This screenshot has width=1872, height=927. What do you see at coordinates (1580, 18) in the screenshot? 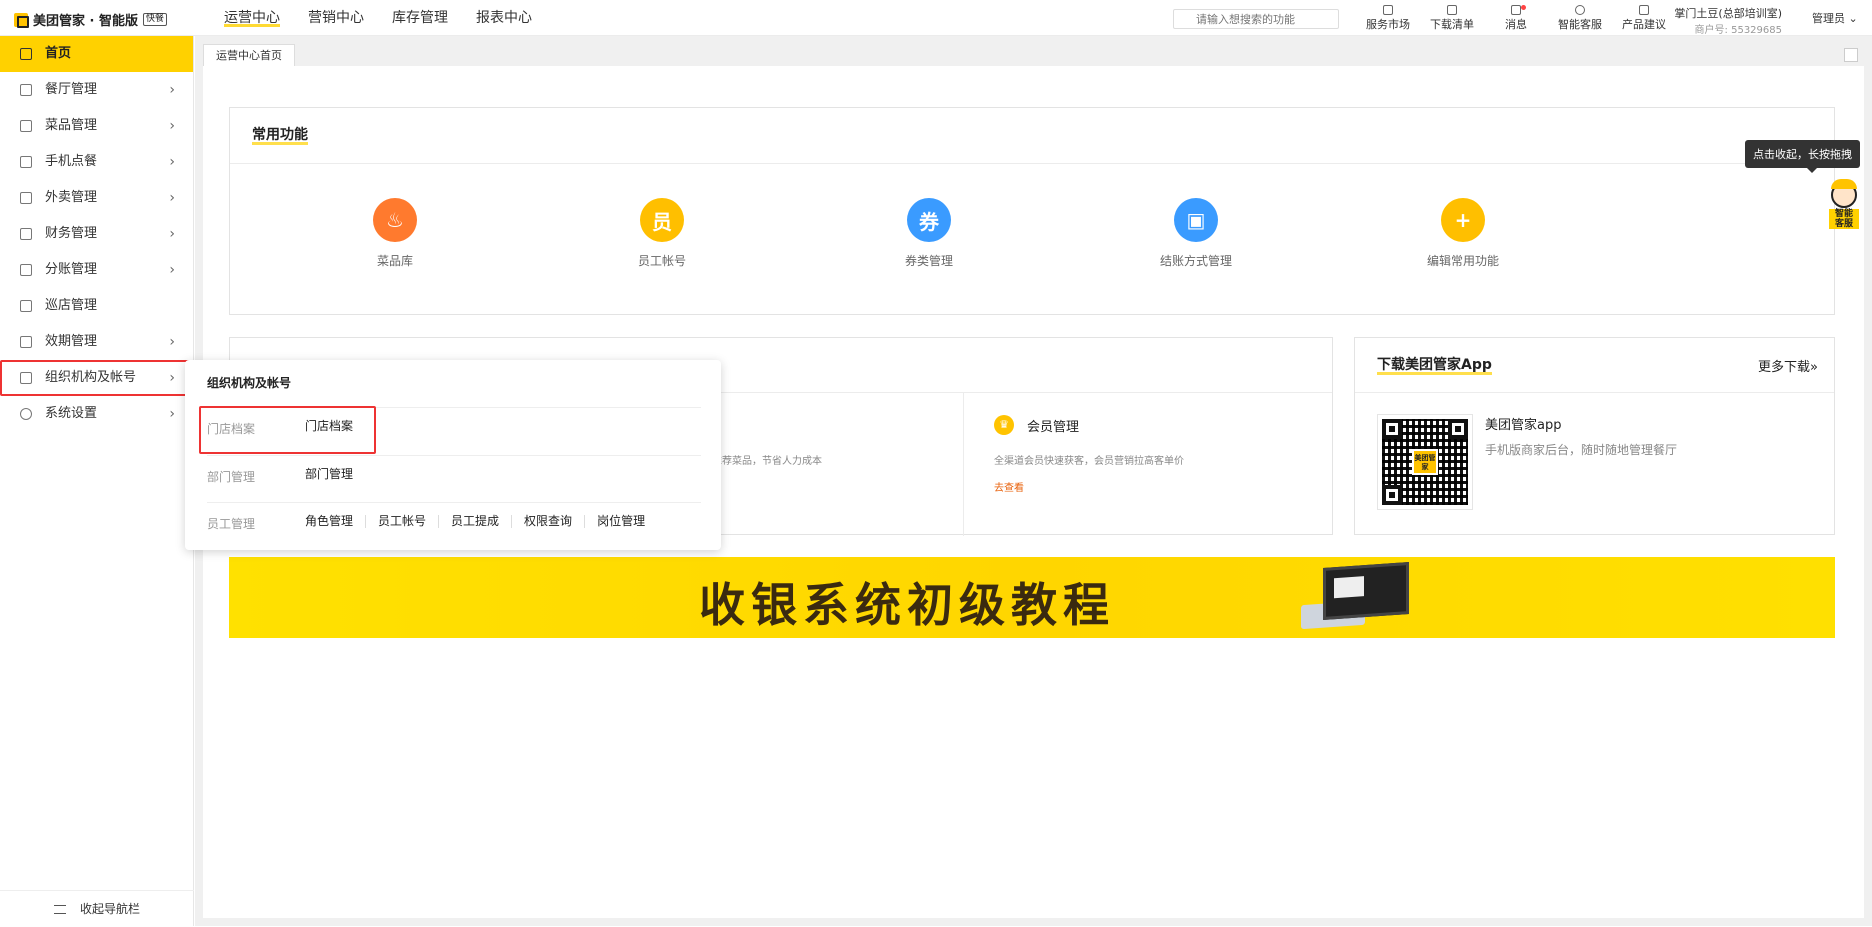
I see `tool-smart-support: 智能客服` at bounding box center [1580, 18].